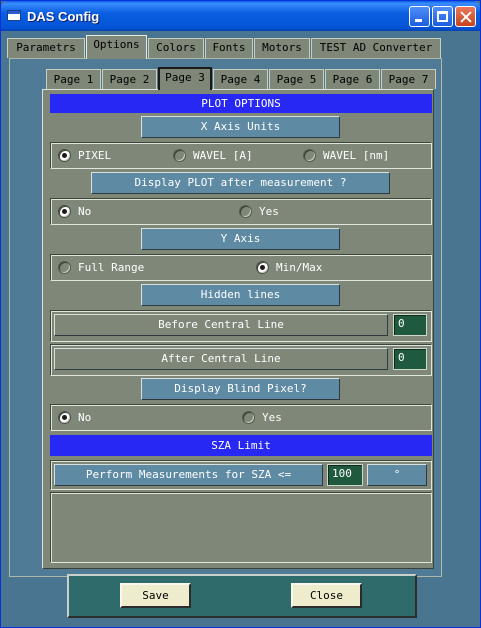 This screenshot has height=628, width=481. What do you see at coordinates (240, 79) in the screenshot?
I see `tab-page-4: Page 4` at bounding box center [240, 79].